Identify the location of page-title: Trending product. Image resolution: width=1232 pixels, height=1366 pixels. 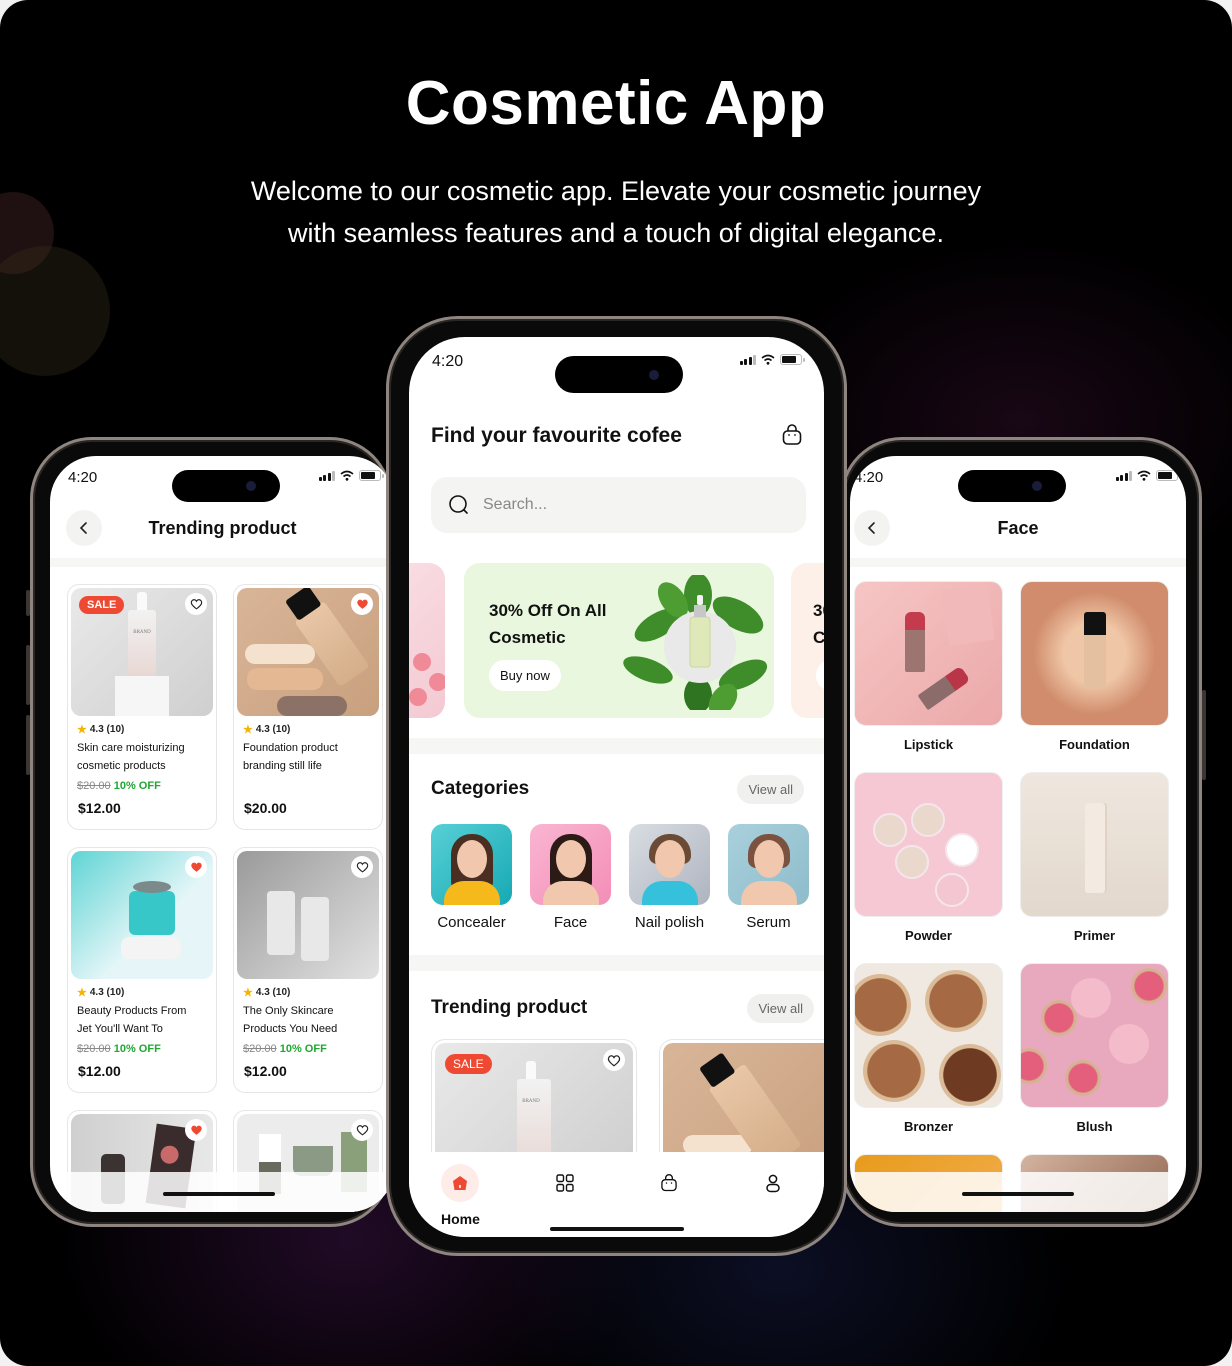
(222, 527).